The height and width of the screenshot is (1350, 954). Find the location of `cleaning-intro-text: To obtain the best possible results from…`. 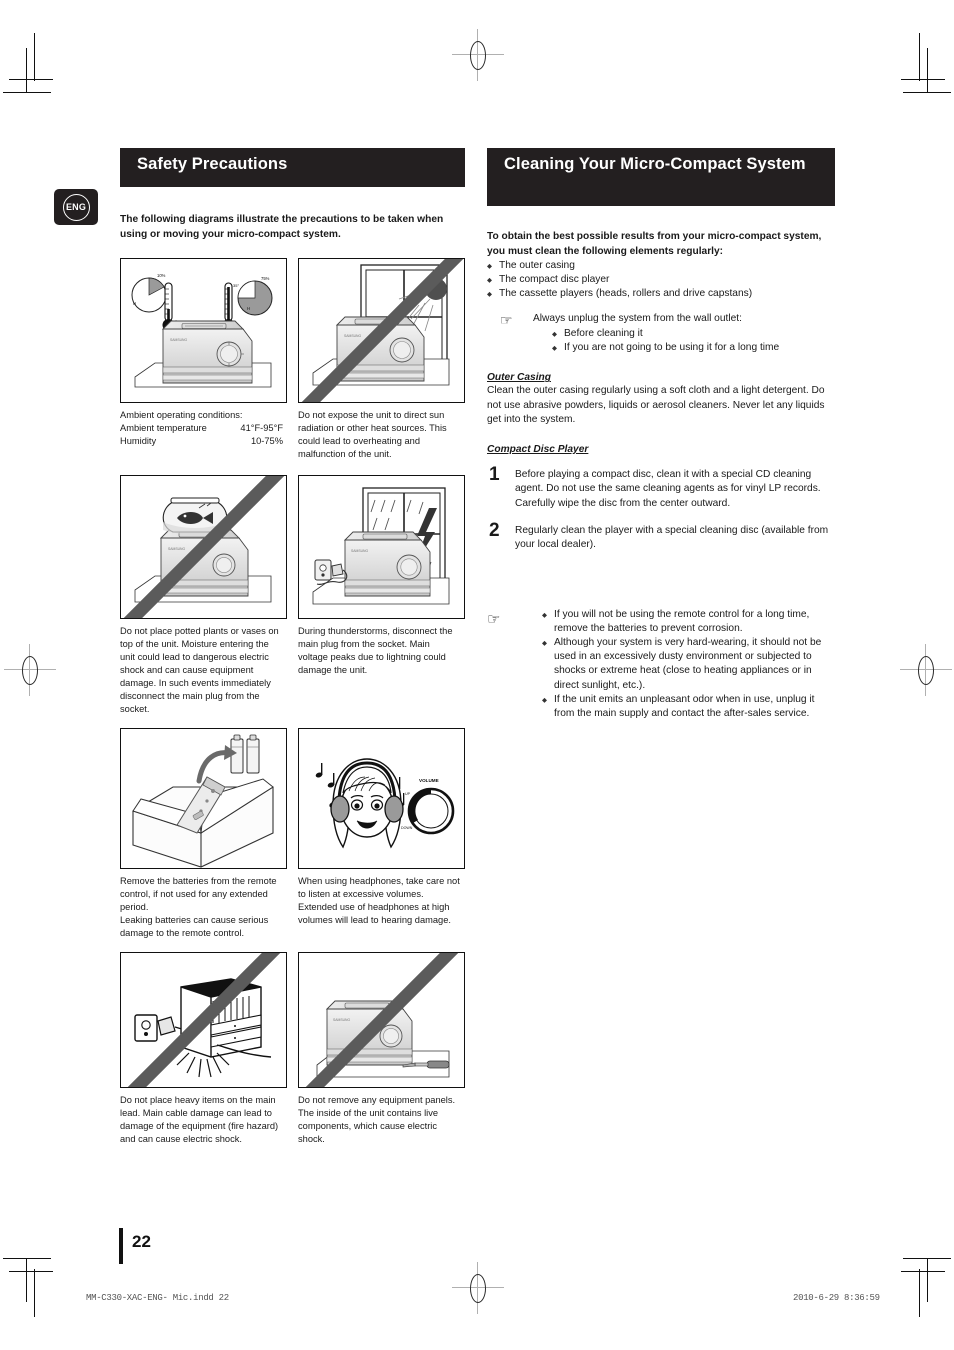

cleaning-intro-text: To obtain the best possible results from… is located at coordinates (654, 244).